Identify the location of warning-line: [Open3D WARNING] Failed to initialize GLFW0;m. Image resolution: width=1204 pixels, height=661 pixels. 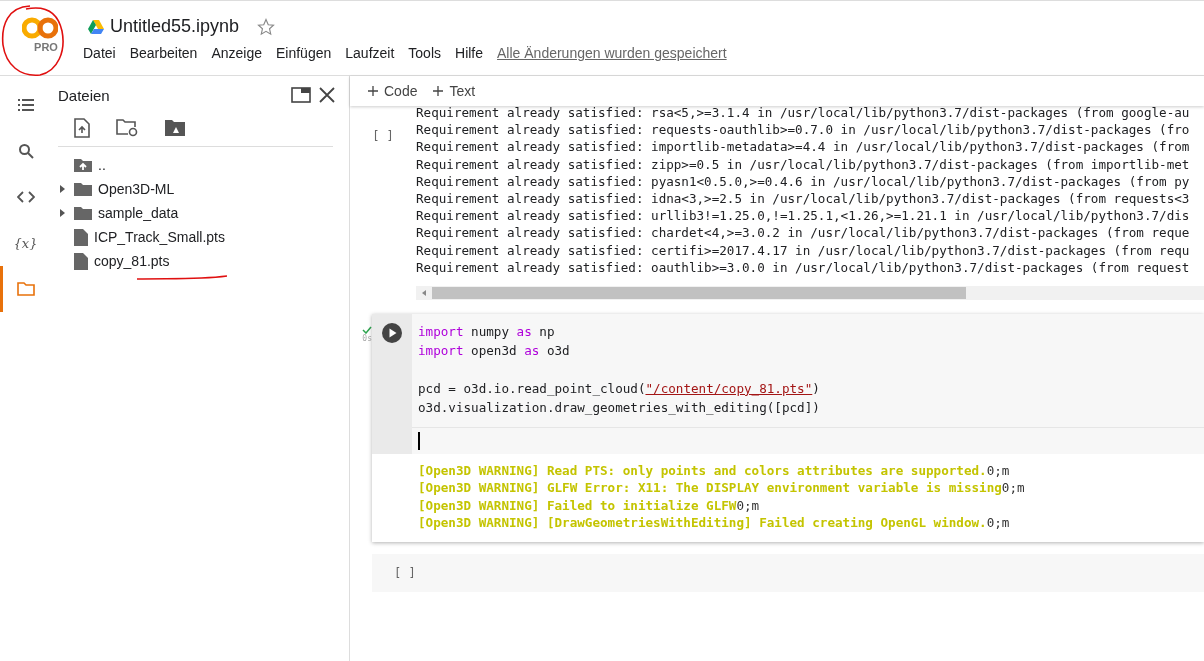
(589, 505).